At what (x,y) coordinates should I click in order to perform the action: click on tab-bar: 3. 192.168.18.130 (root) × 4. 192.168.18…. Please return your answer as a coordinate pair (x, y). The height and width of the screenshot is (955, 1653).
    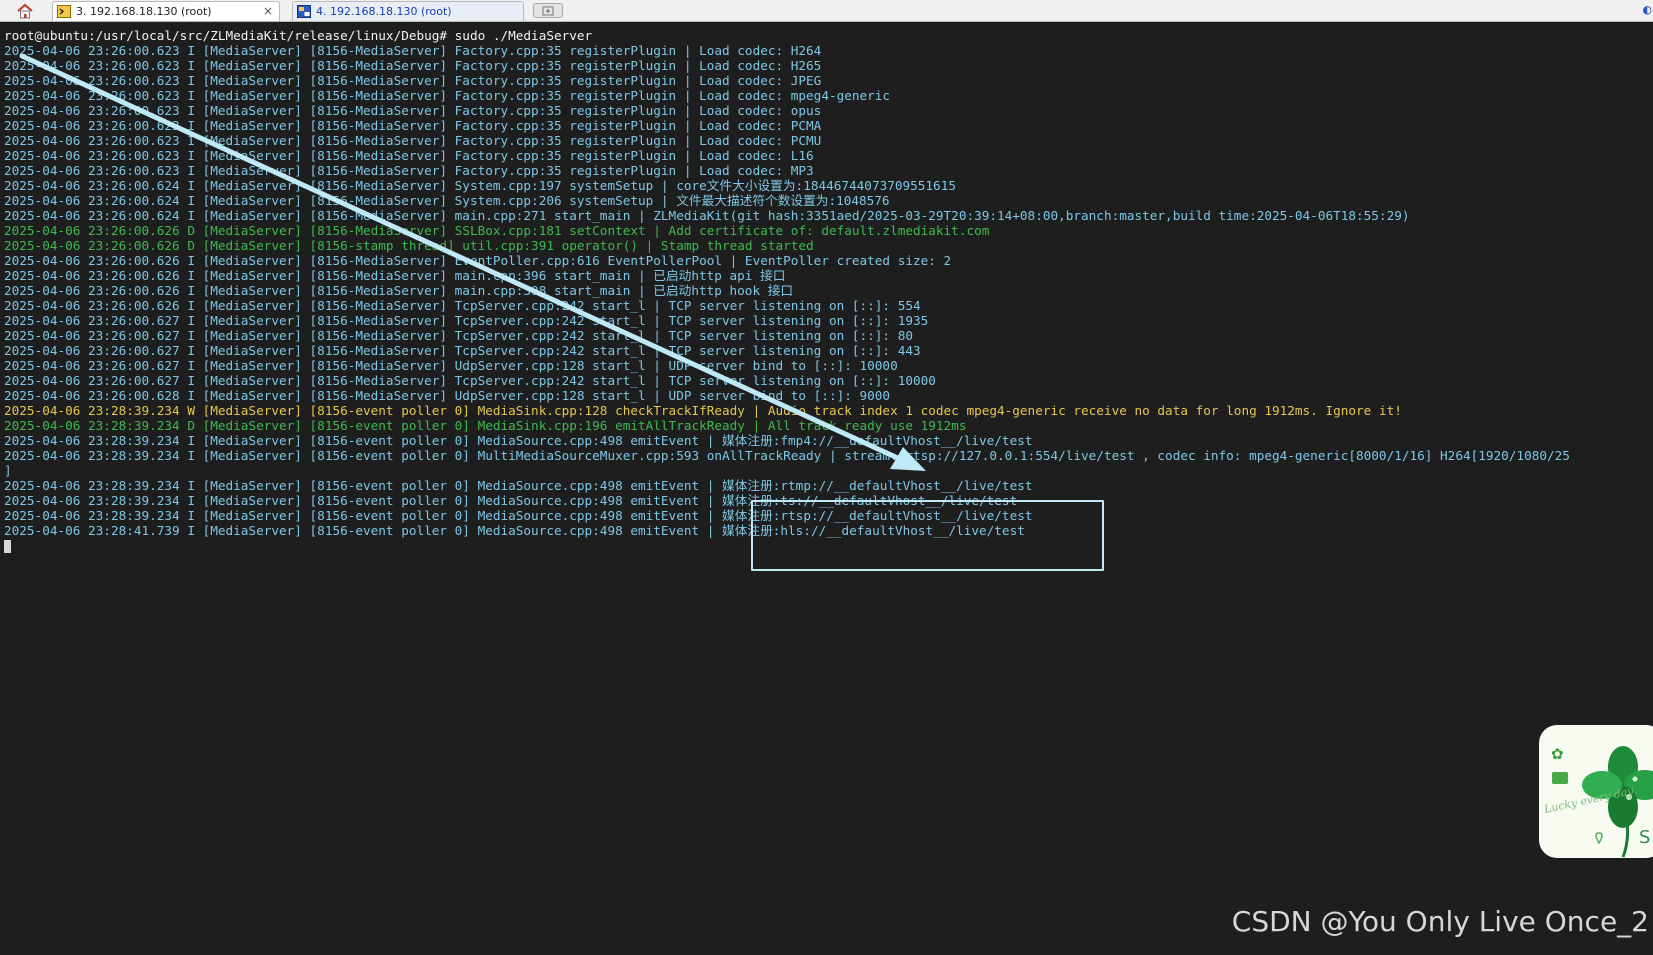
    Looking at the image, I should click on (826, 11).